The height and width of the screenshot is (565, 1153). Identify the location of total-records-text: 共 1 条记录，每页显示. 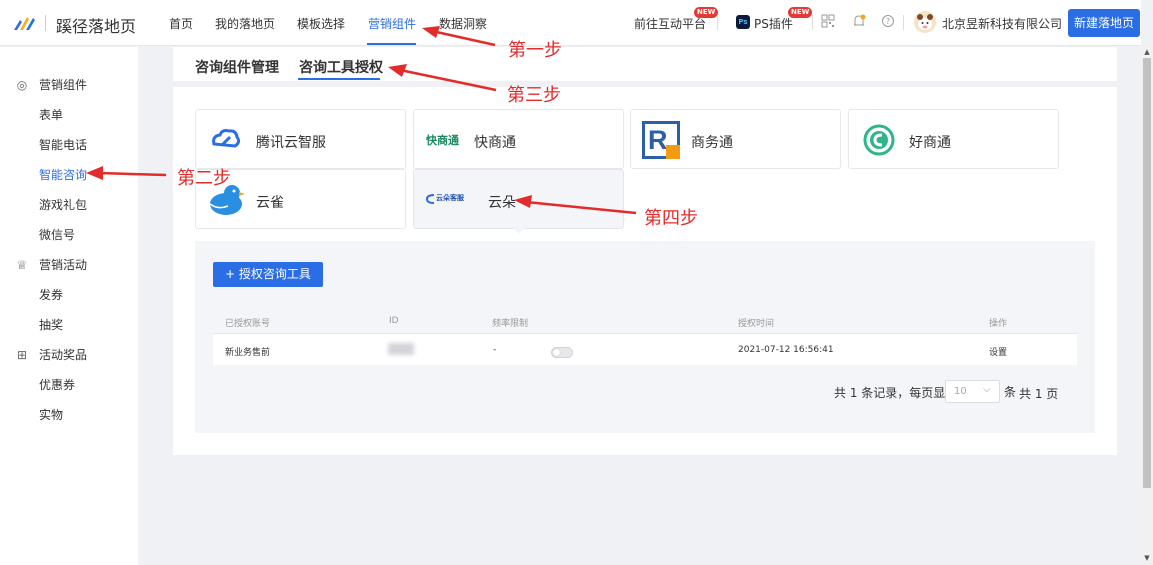
(896, 393).